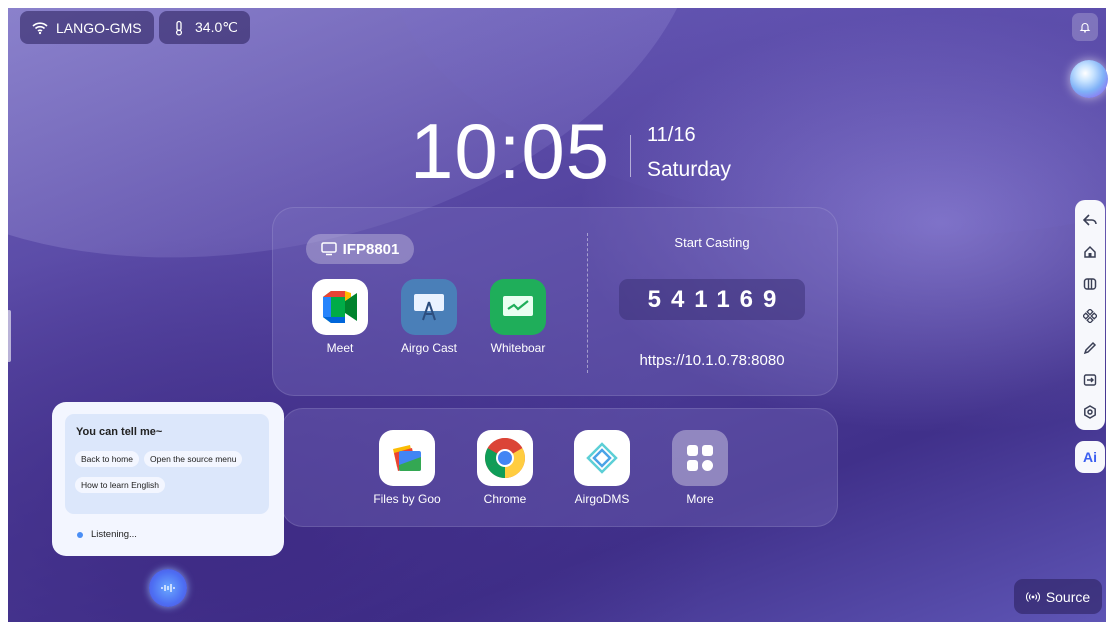 Image resolution: width=1110 pixels, height=626 pixels. I want to click on ai-label: Ai, so click(1090, 457).